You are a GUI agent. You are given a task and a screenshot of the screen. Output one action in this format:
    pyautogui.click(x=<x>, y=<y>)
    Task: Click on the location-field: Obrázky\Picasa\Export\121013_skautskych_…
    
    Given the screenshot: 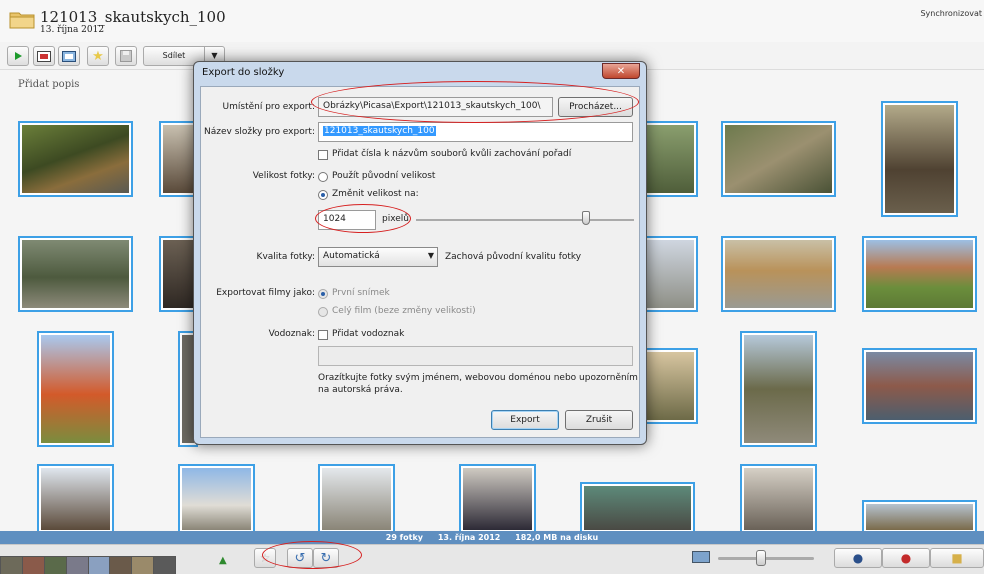 What is the action you would take?
    pyautogui.click(x=435, y=107)
    